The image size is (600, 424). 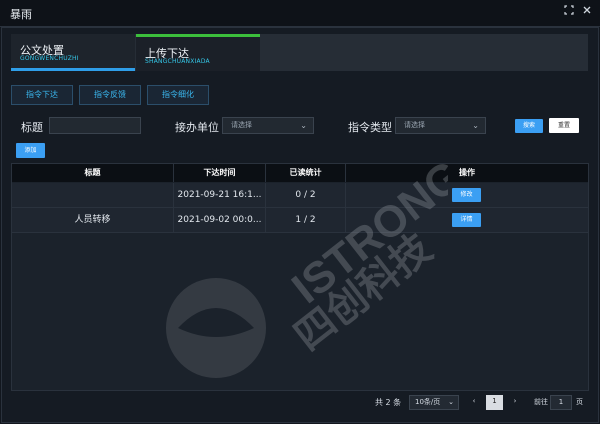 What do you see at coordinates (300, 13) in the screenshot?
I see `window-titlebar: 暴雨` at bounding box center [300, 13].